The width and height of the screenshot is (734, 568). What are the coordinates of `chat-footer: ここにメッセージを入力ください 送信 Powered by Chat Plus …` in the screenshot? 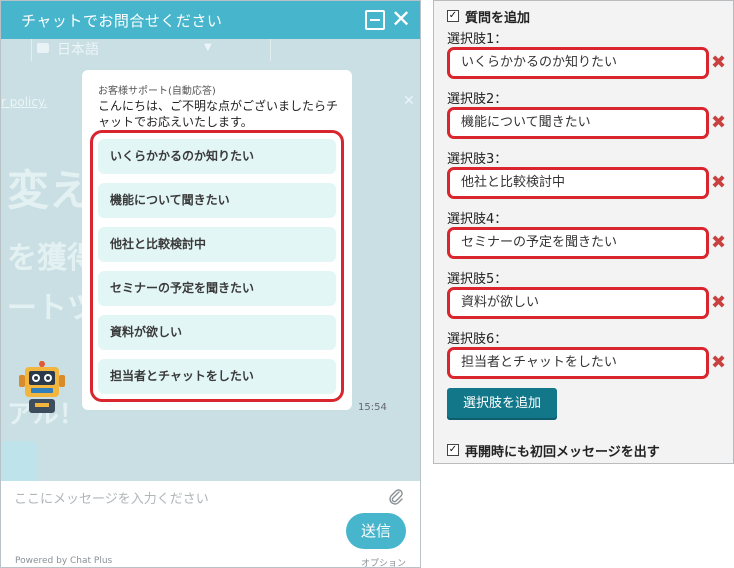 It's located at (210, 524).